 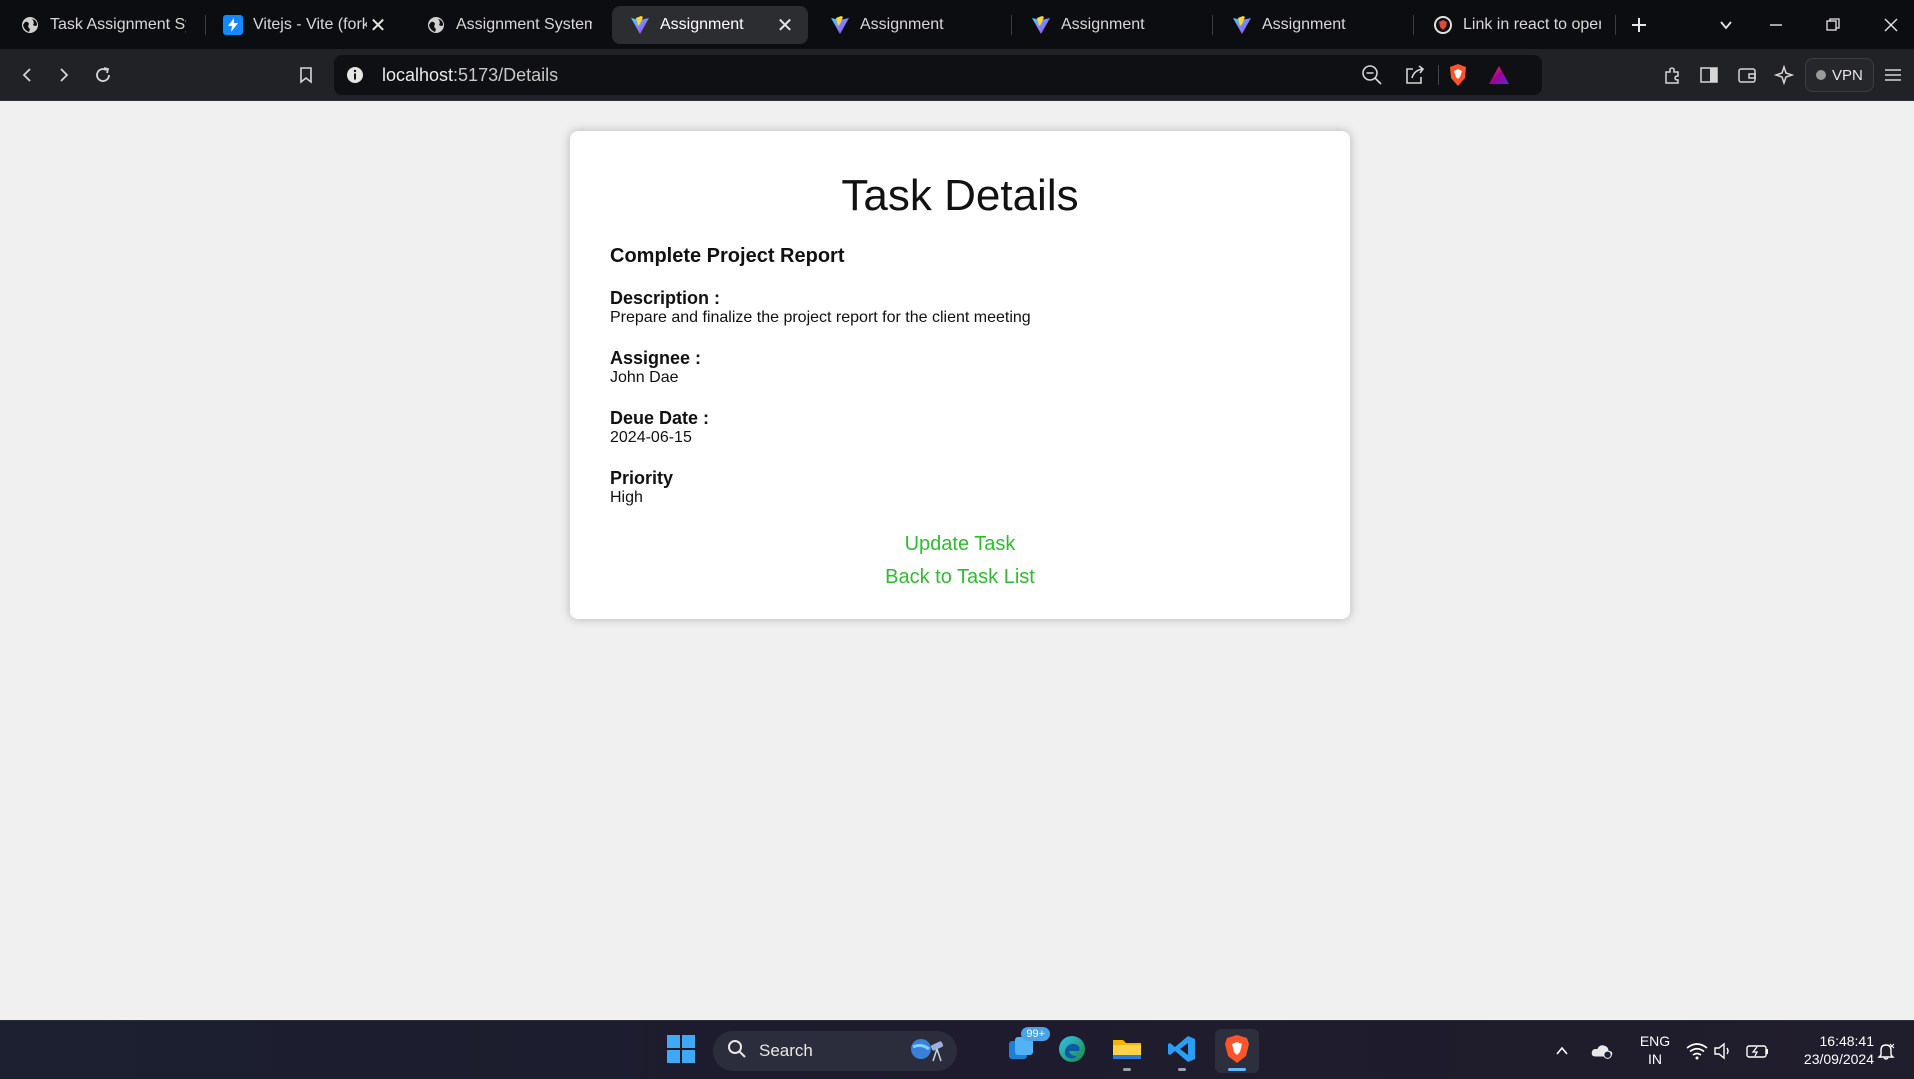 What do you see at coordinates (506, 25) in the screenshot?
I see `tab-assignment-system: Assignment System` at bounding box center [506, 25].